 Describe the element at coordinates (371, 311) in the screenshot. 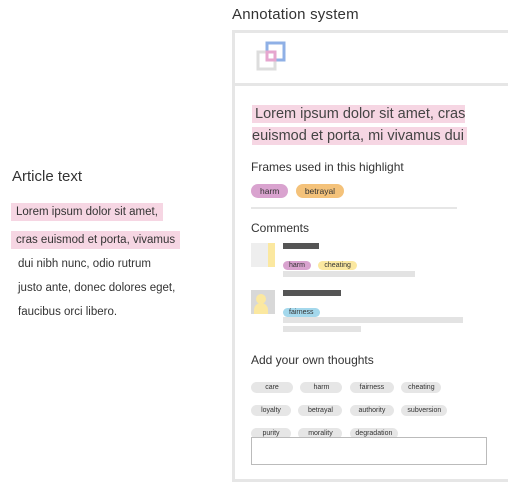

I see `comment-item: fairness` at that location.